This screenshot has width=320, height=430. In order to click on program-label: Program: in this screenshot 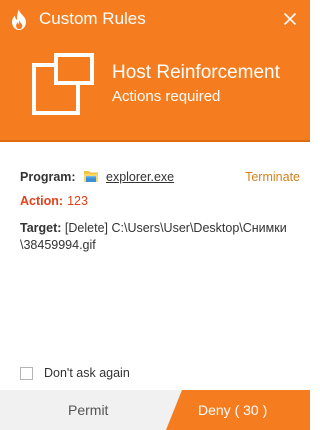, I will do `click(48, 177)`.